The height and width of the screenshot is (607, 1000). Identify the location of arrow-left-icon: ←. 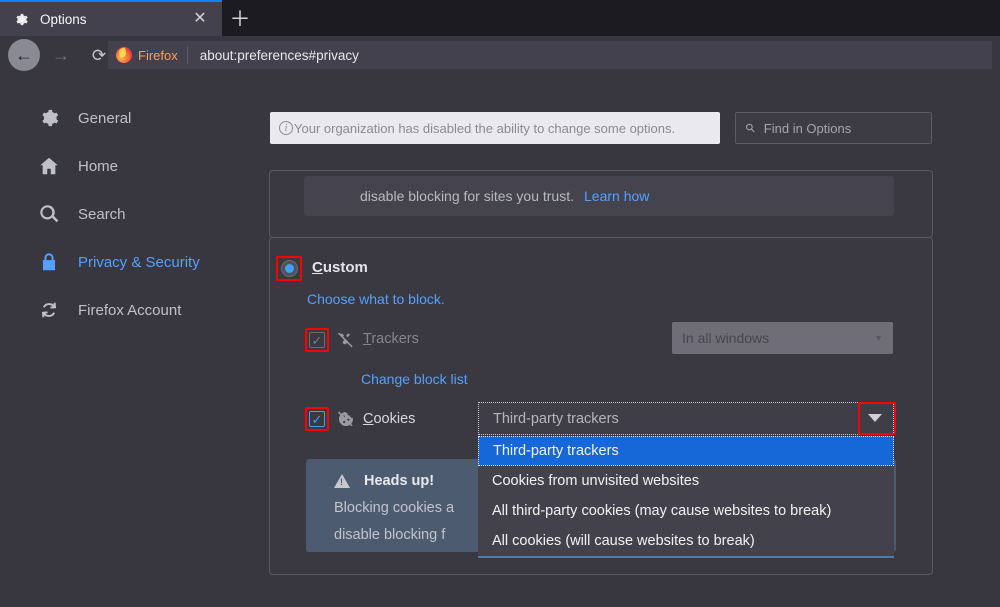
(24, 55).